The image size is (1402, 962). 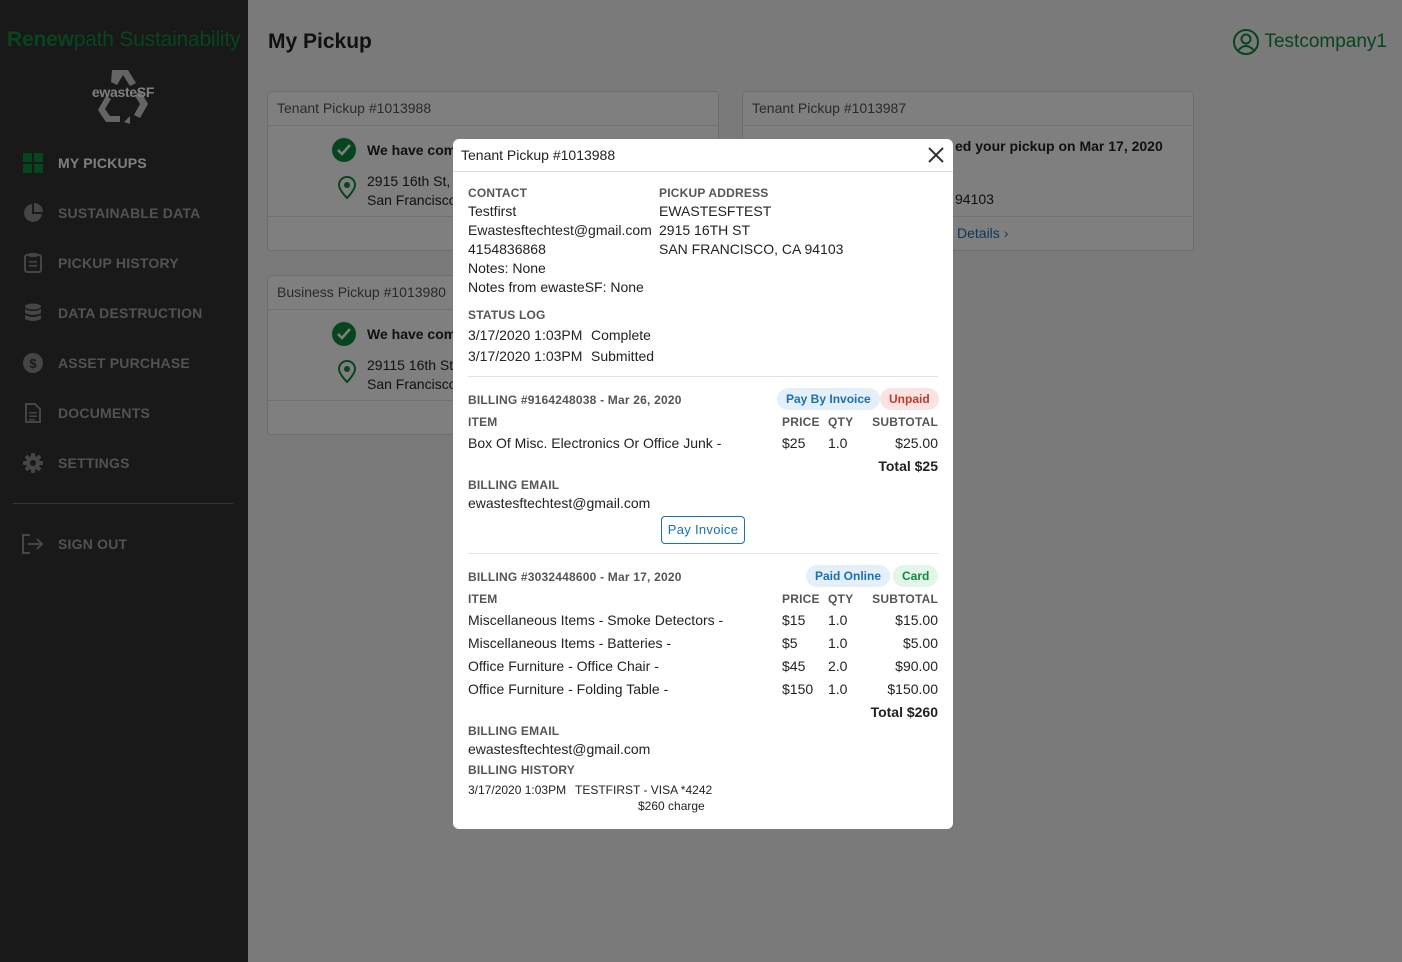 I want to click on contact-name: Testfirst, so click(x=492, y=211).